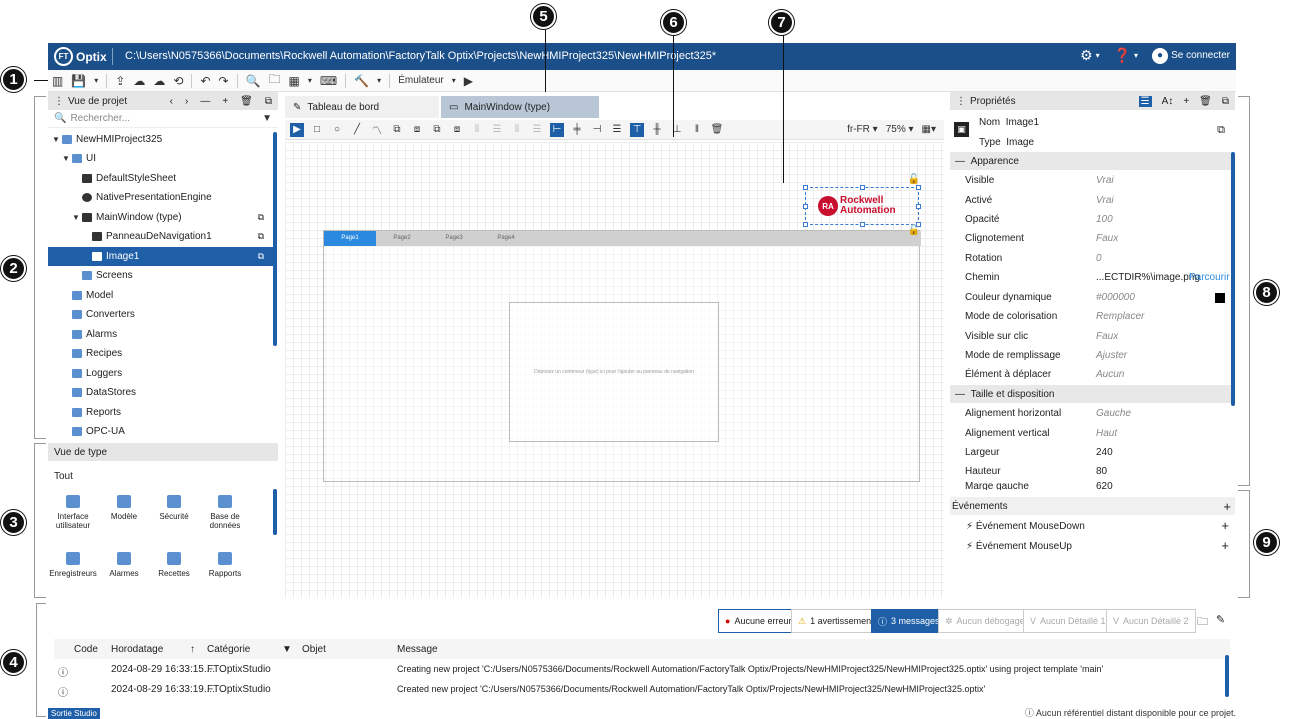 Image resolution: width=1292 pixels, height=719 pixels. What do you see at coordinates (1191, 55) in the screenshot?
I see `login-button: ● Se connecter` at bounding box center [1191, 55].